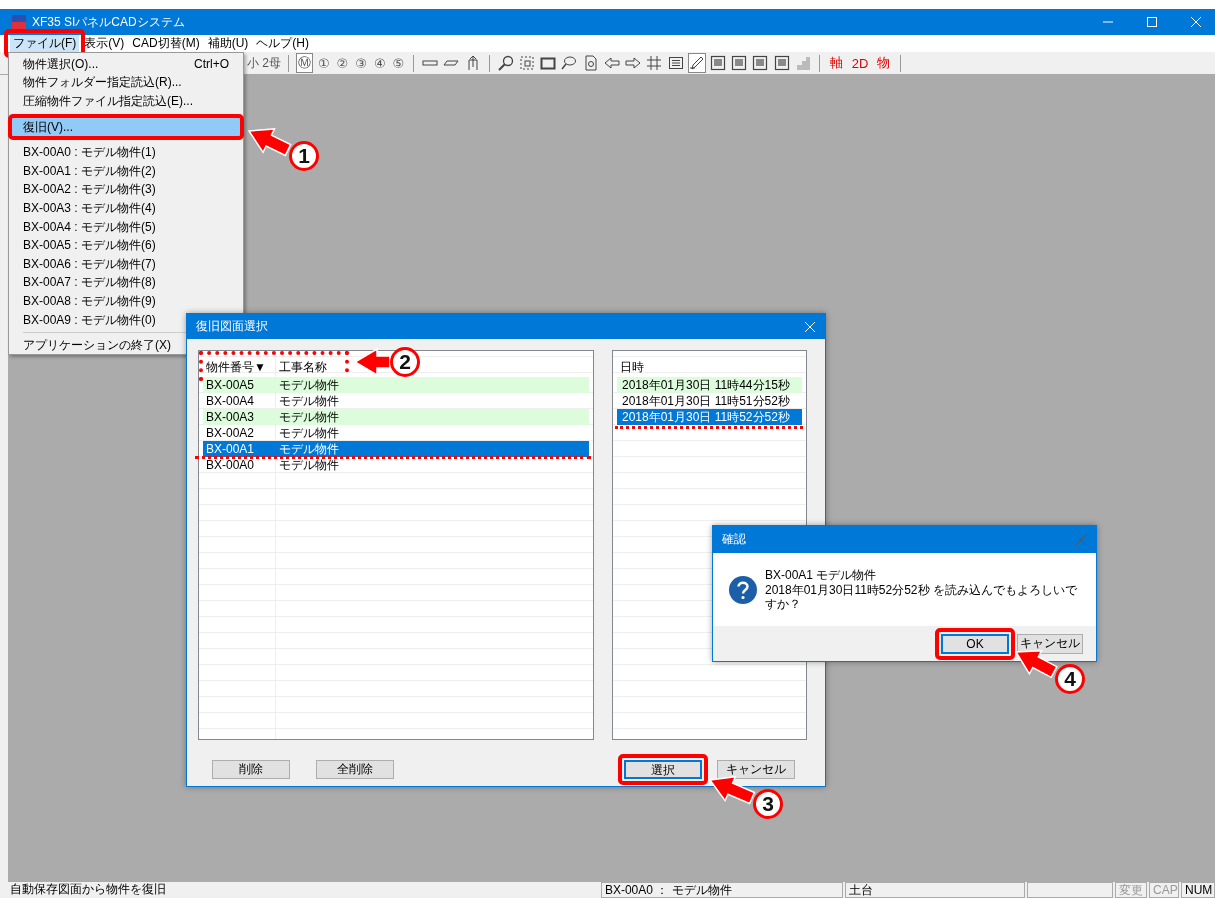 The width and height of the screenshot is (1215, 898). Describe the element at coordinates (230, 433) in the screenshot. I see `table-cell-text: BX-00A2` at that location.